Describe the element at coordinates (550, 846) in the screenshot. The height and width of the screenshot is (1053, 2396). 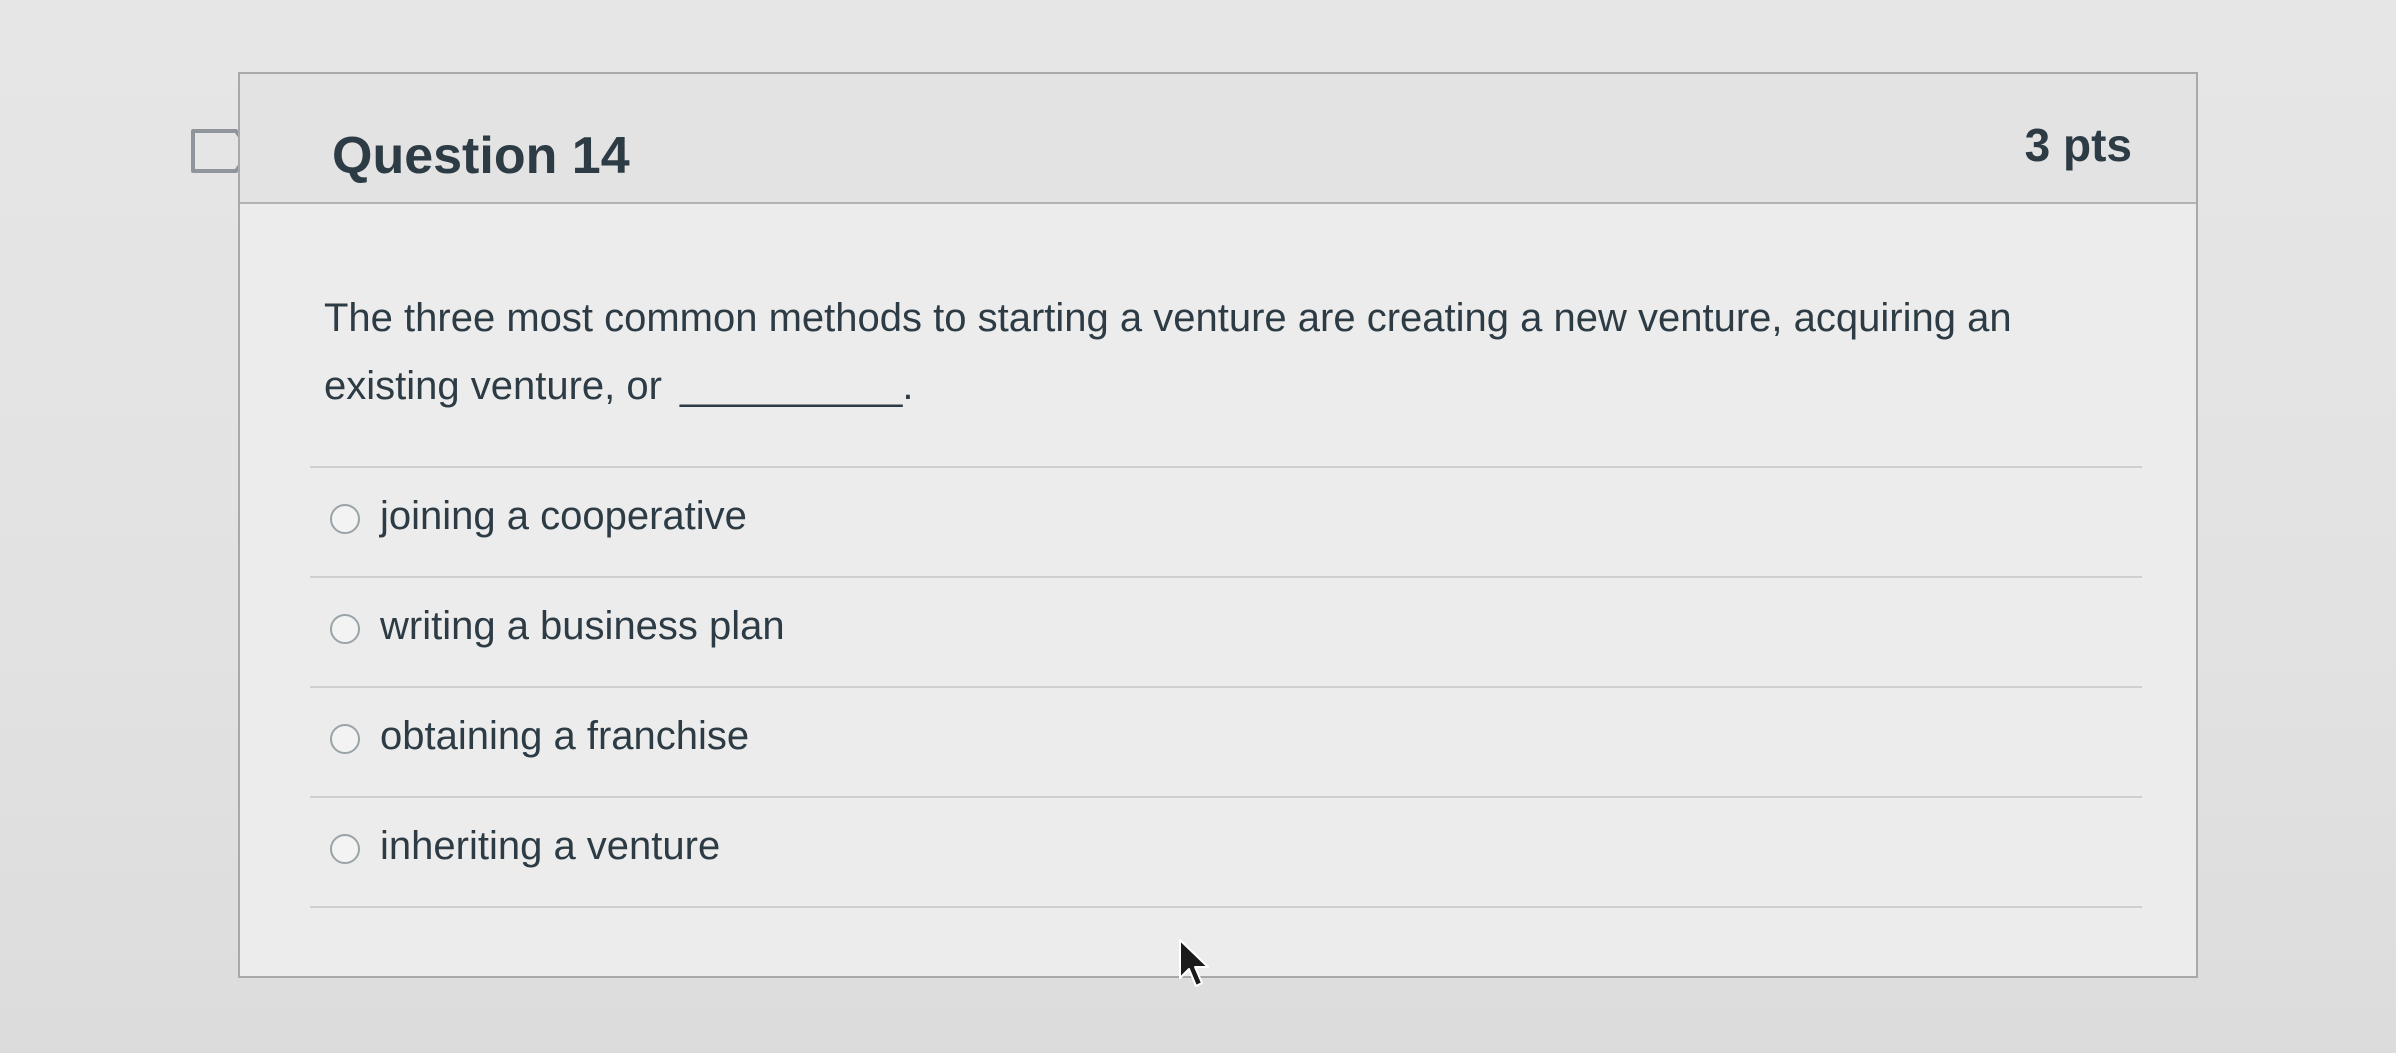
I see `answer-label: inheriting a venture` at that location.